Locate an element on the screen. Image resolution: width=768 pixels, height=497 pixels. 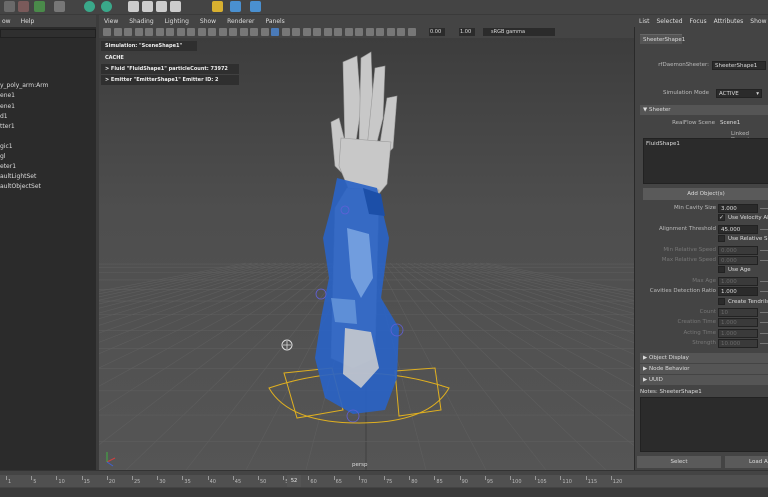
add-objects-button: Add Object(s) is located at coordinates (705, 194).